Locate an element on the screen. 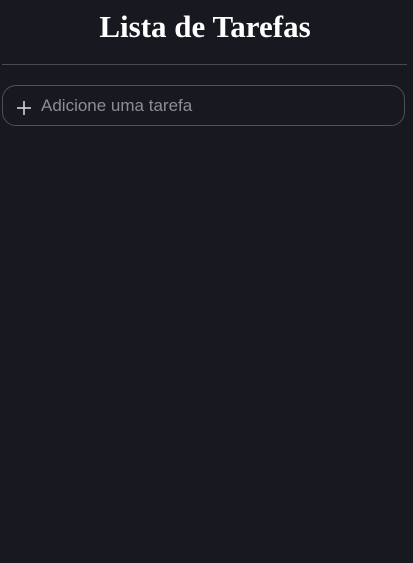 This screenshot has width=413, height=563. add-task-input is located at coordinates (216, 105).